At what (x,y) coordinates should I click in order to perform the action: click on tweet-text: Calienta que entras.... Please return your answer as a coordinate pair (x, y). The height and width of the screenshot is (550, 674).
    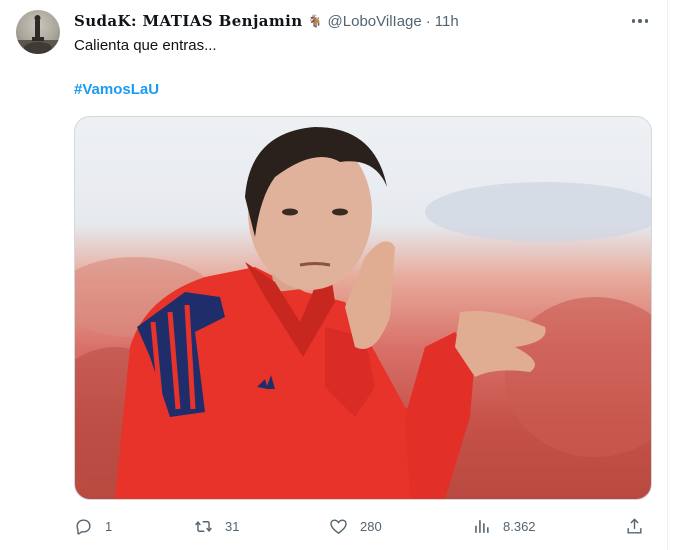
    Looking at the image, I should click on (145, 45).